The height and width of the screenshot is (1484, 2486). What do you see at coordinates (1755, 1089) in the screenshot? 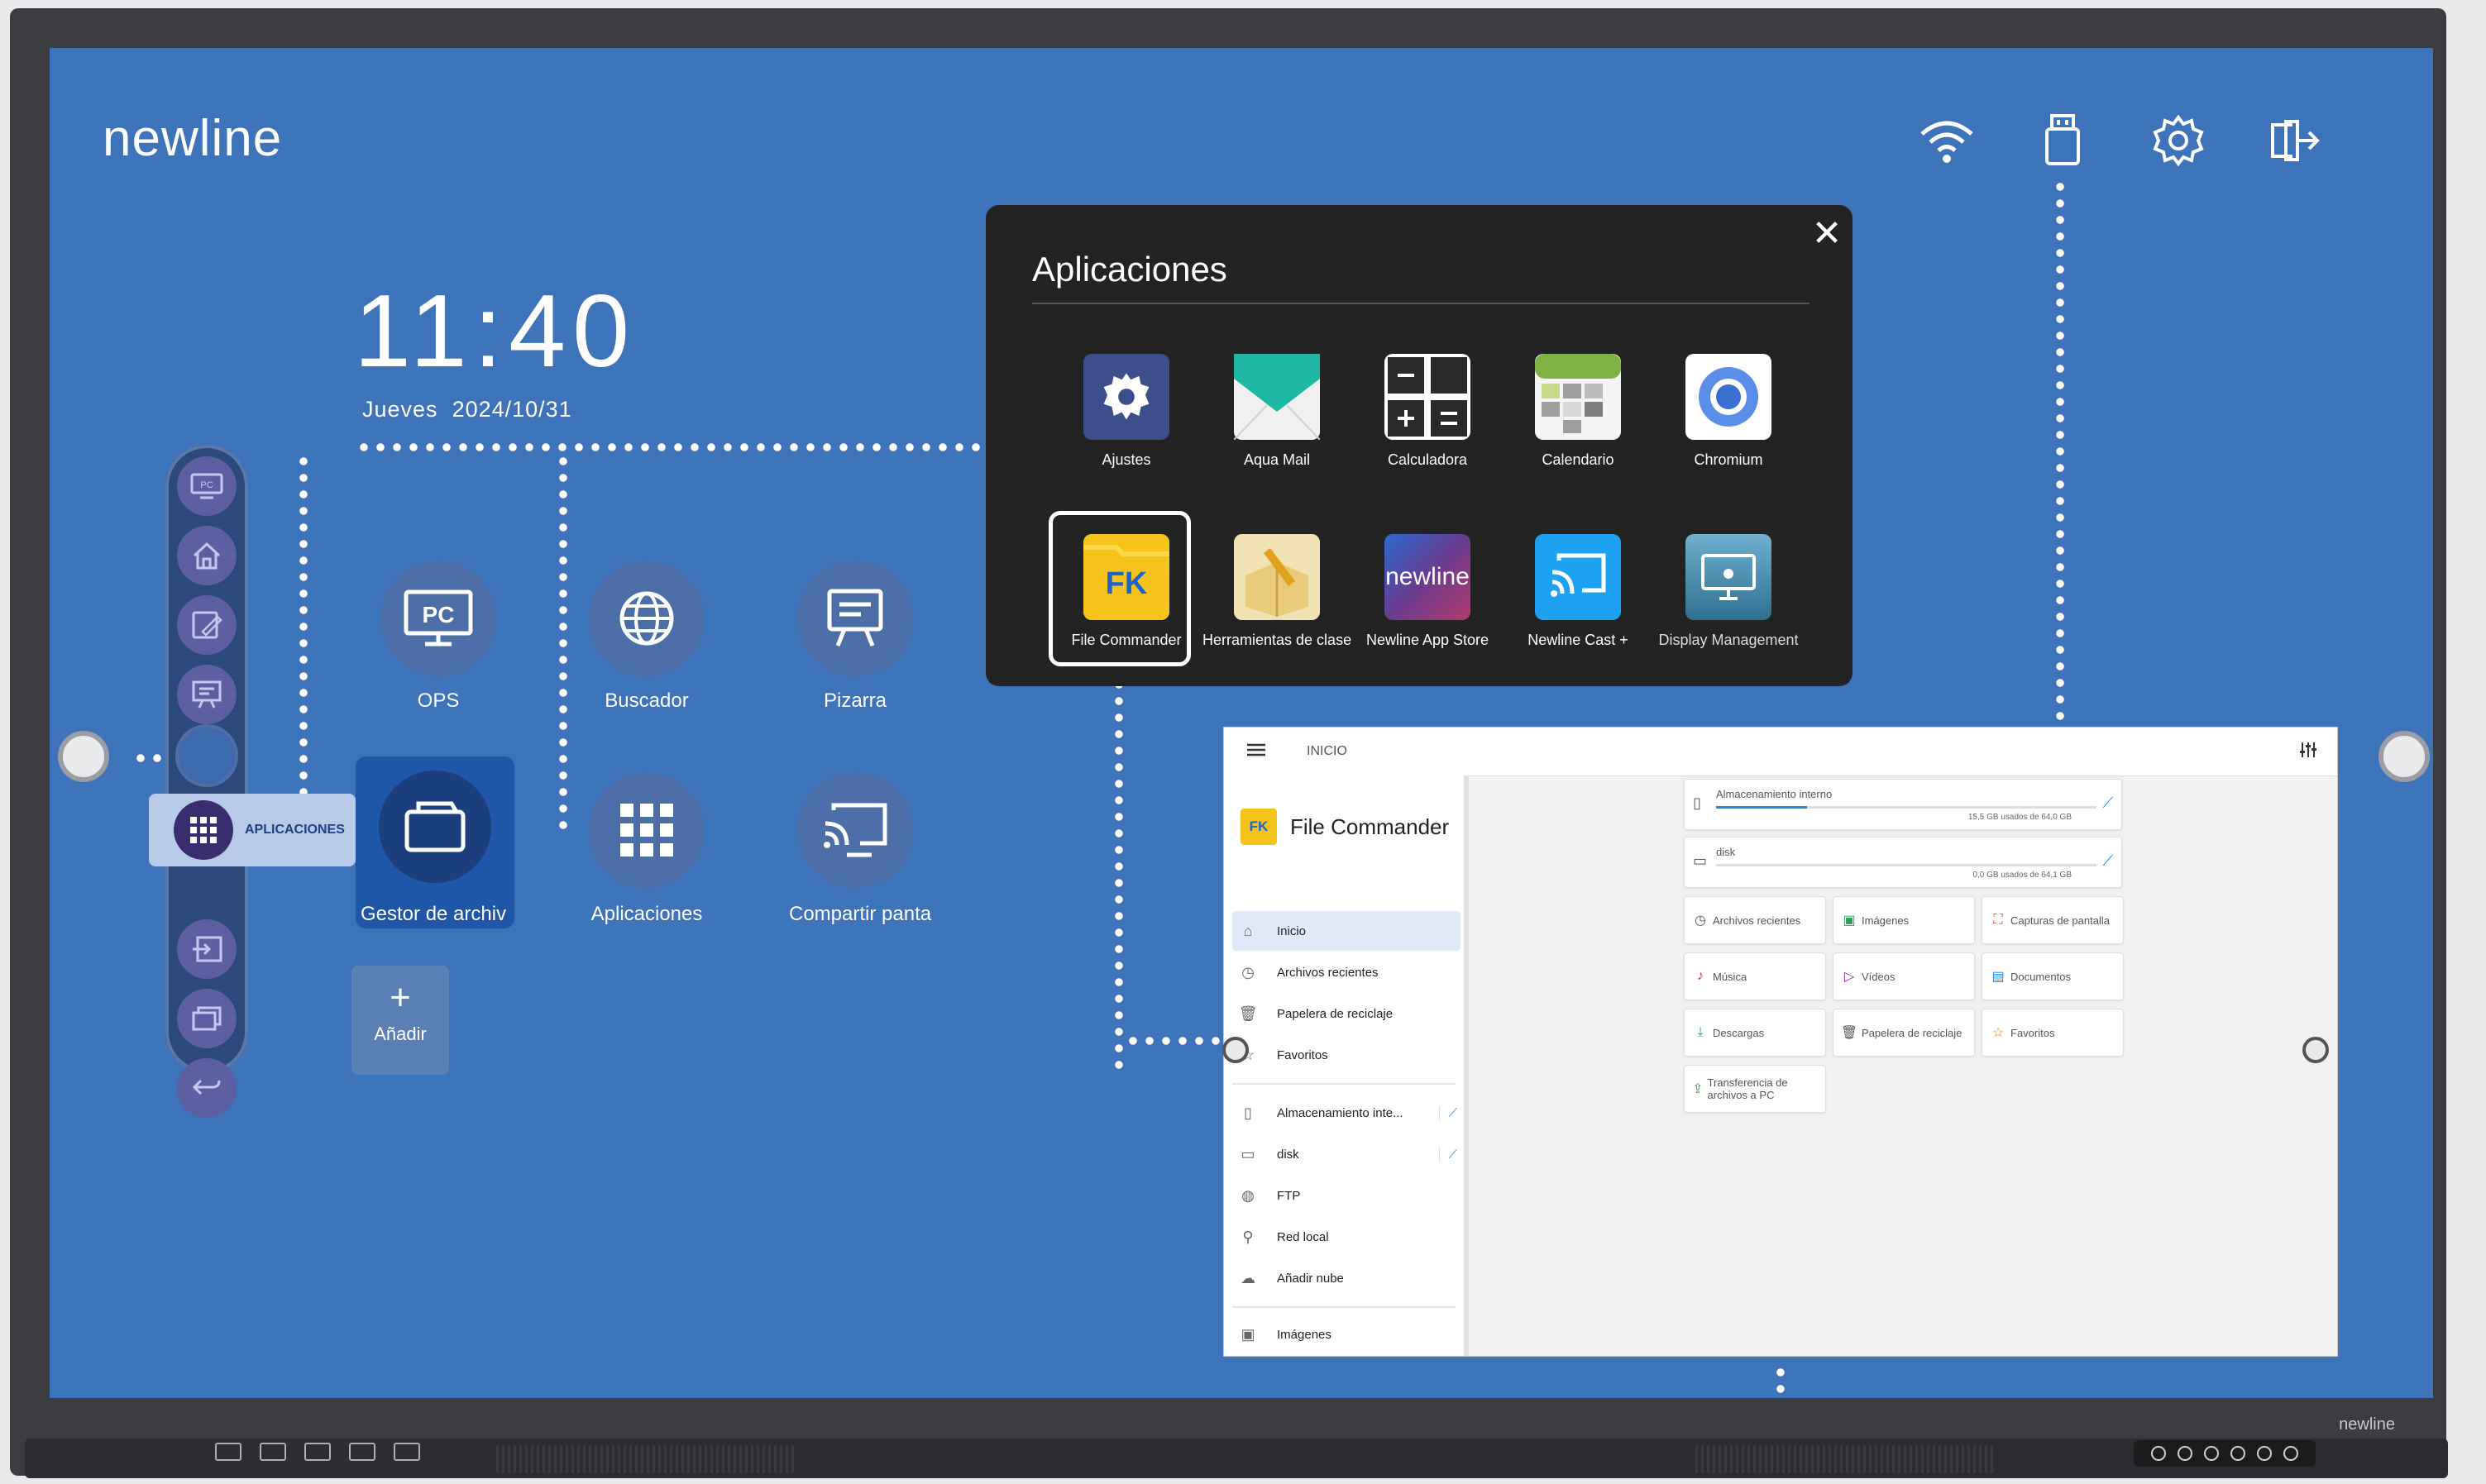
I see `category-transferencia-pc: ⇪ Transferencia de archivos a PC` at bounding box center [1755, 1089].